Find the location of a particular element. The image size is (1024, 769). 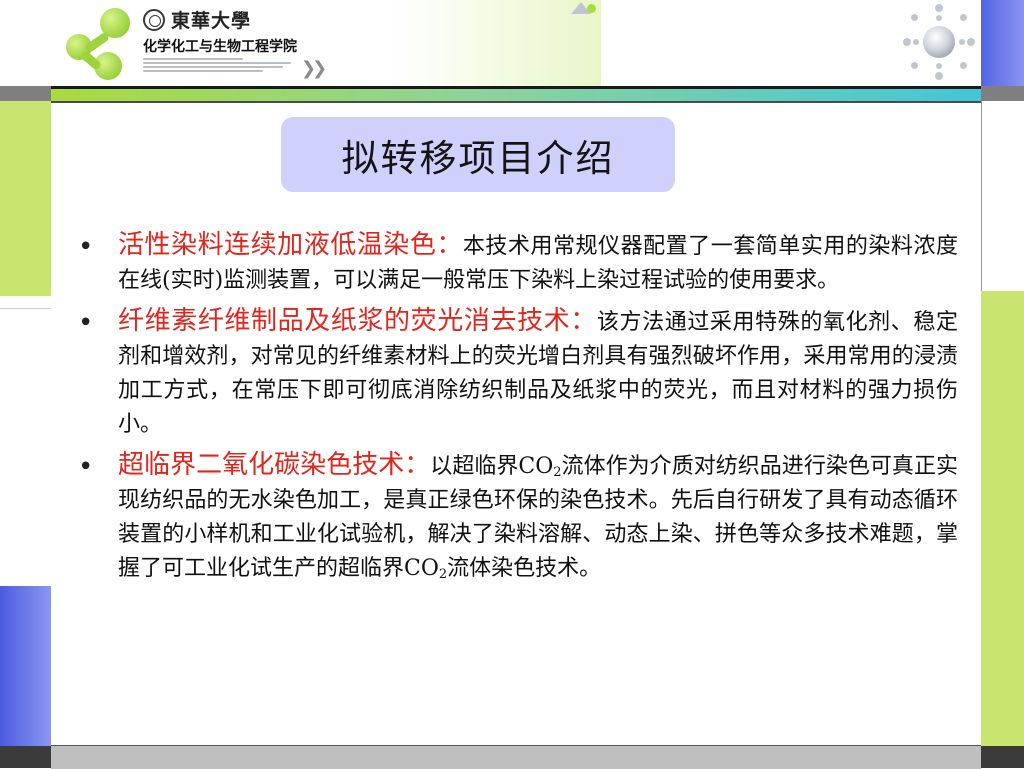

slide-title-box: 拟转移项目介绍 is located at coordinates (478, 154).